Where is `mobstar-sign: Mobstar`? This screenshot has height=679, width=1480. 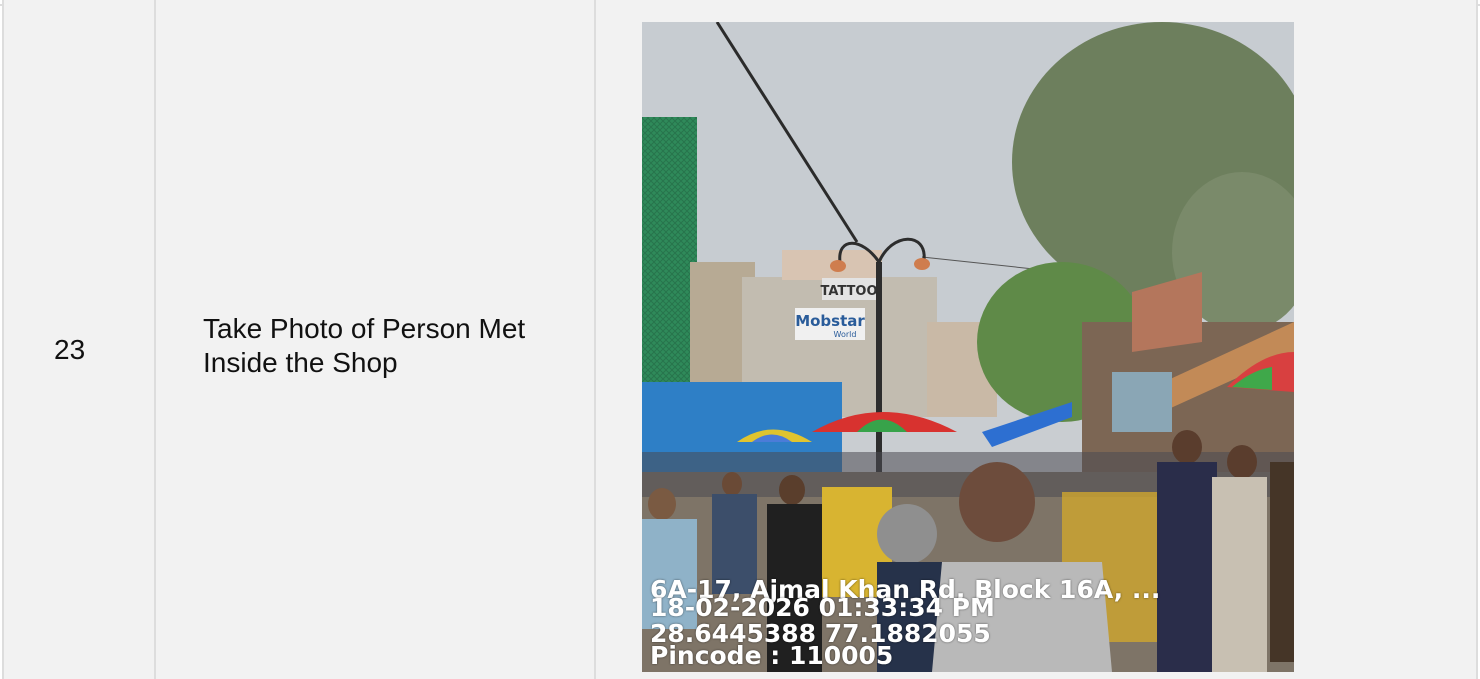 mobstar-sign: Mobstar is located at coordinates (830, 321).